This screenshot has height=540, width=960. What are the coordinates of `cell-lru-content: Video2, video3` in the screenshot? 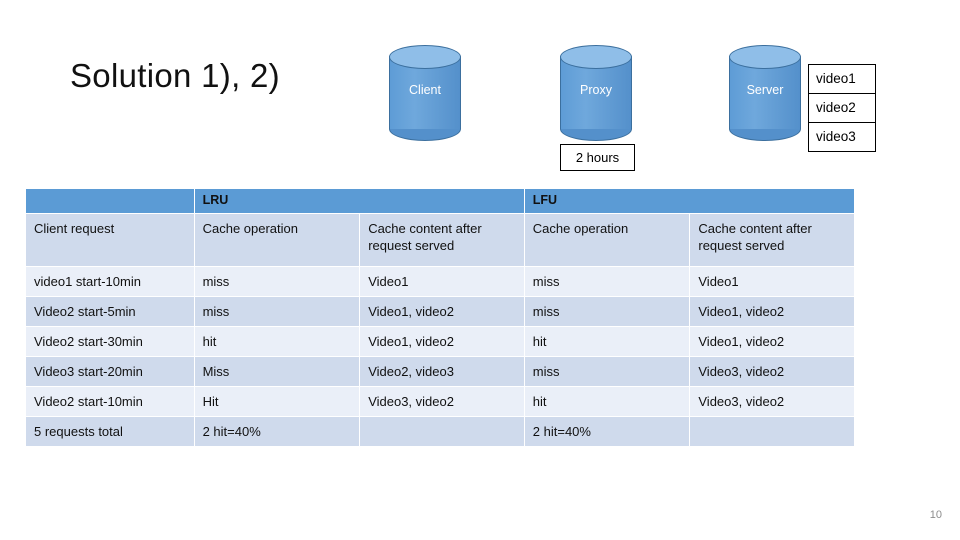 It's located at (442, 371).